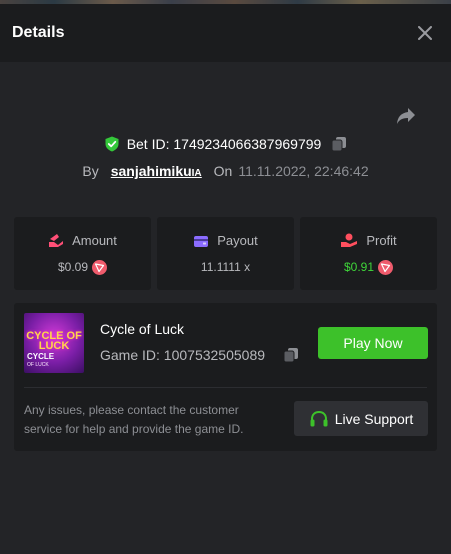 This screenshot has width=451, height=554. I want to click on game-id-row: Game ID: 1007532505089, so click(199, 355).